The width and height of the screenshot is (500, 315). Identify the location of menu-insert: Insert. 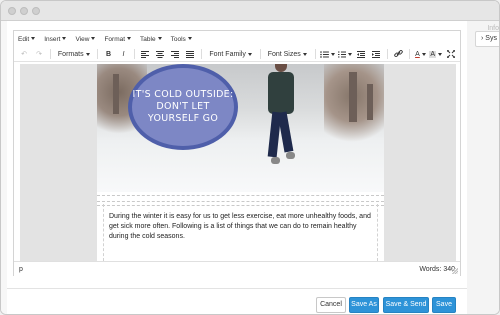
(55, 39).